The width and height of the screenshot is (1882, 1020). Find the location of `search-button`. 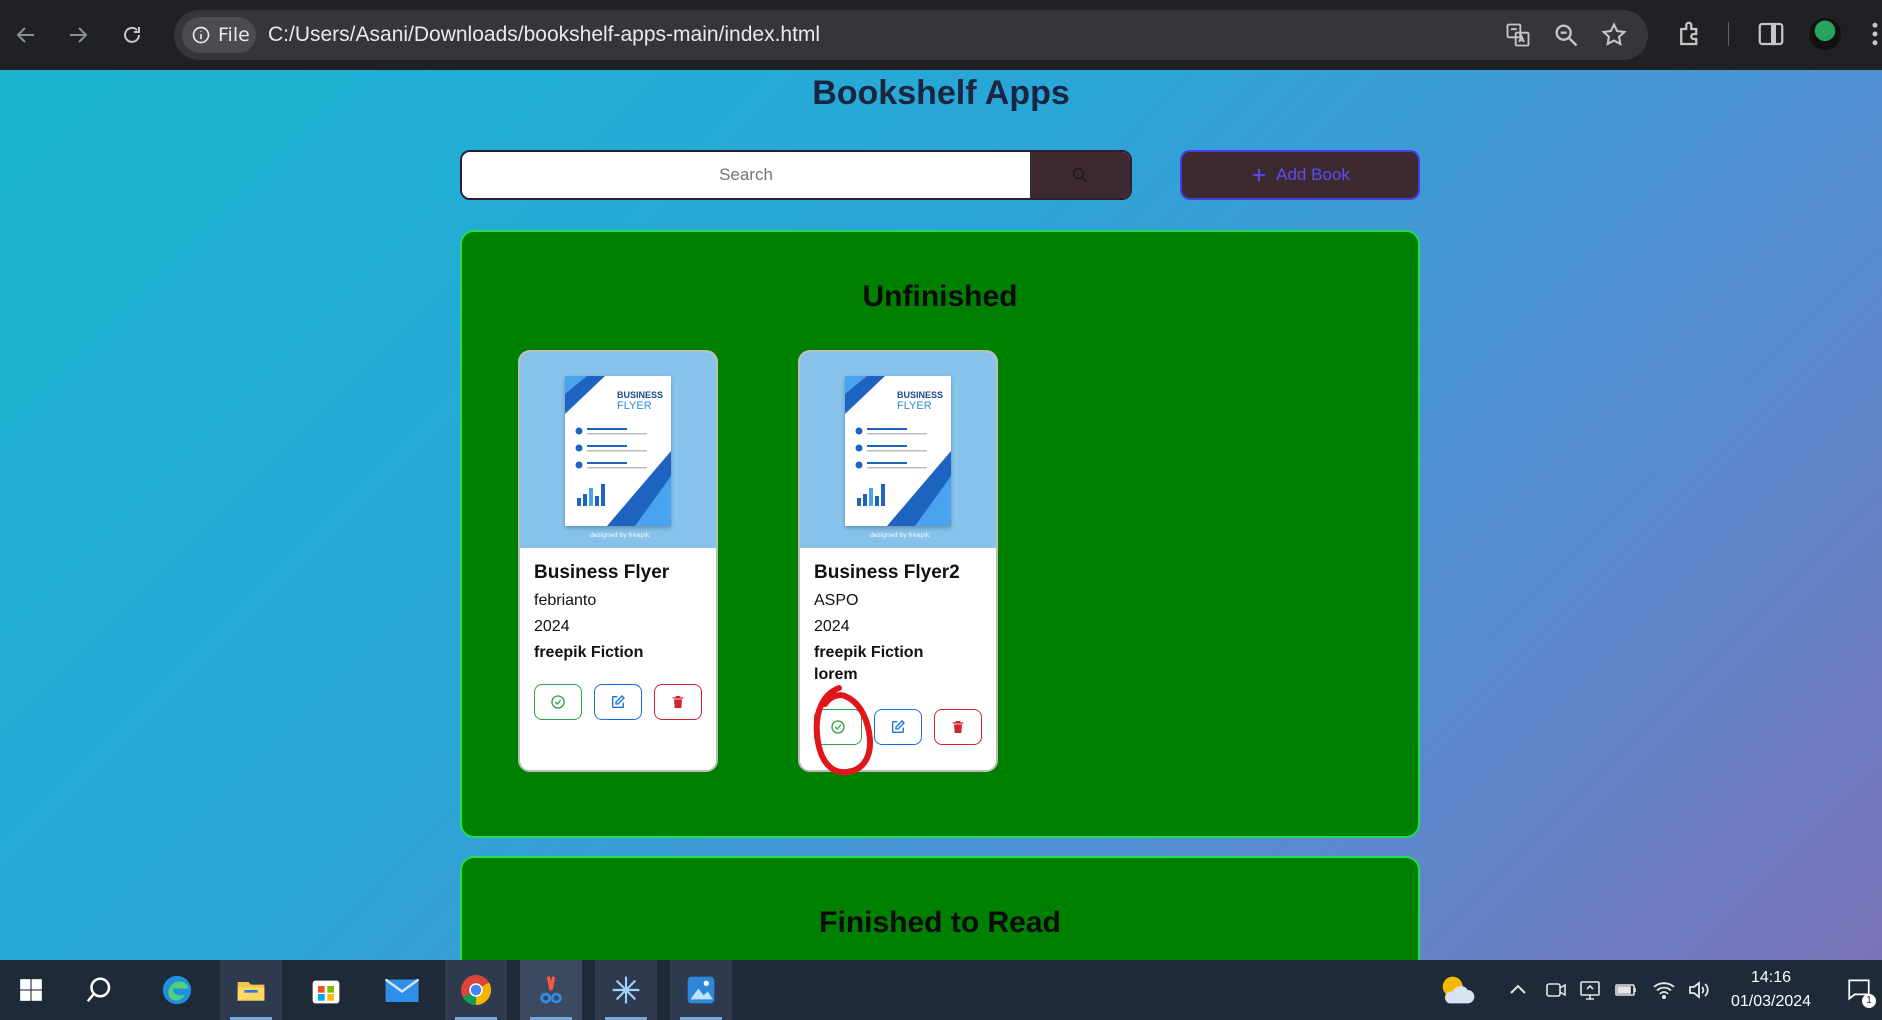

search-button is located at coordinates (1080, 175).